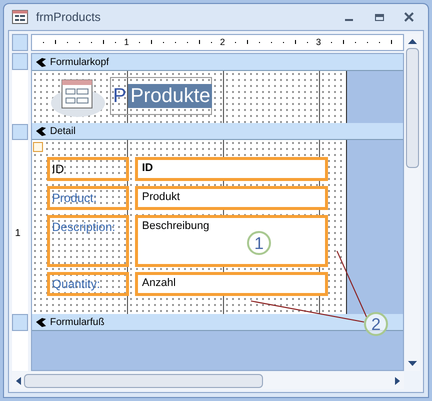 This screenshot has height=401, width=432. What do you see at coordinates (176, 226) in the screenshot?
I see `field-value: Beschreibung` at bounding box center [176, 226].